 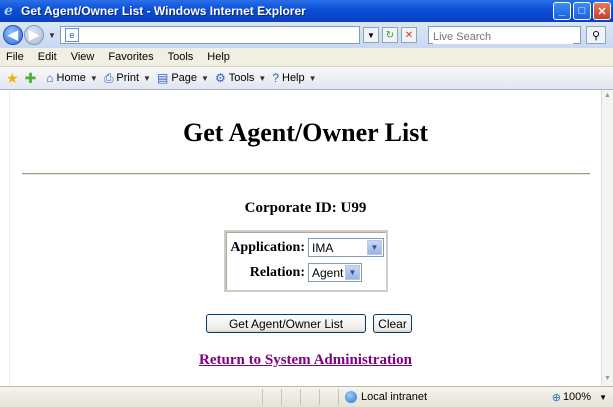 I want to click on tools-button: ⚙ Tools ▼, so click(x=240, y=78).